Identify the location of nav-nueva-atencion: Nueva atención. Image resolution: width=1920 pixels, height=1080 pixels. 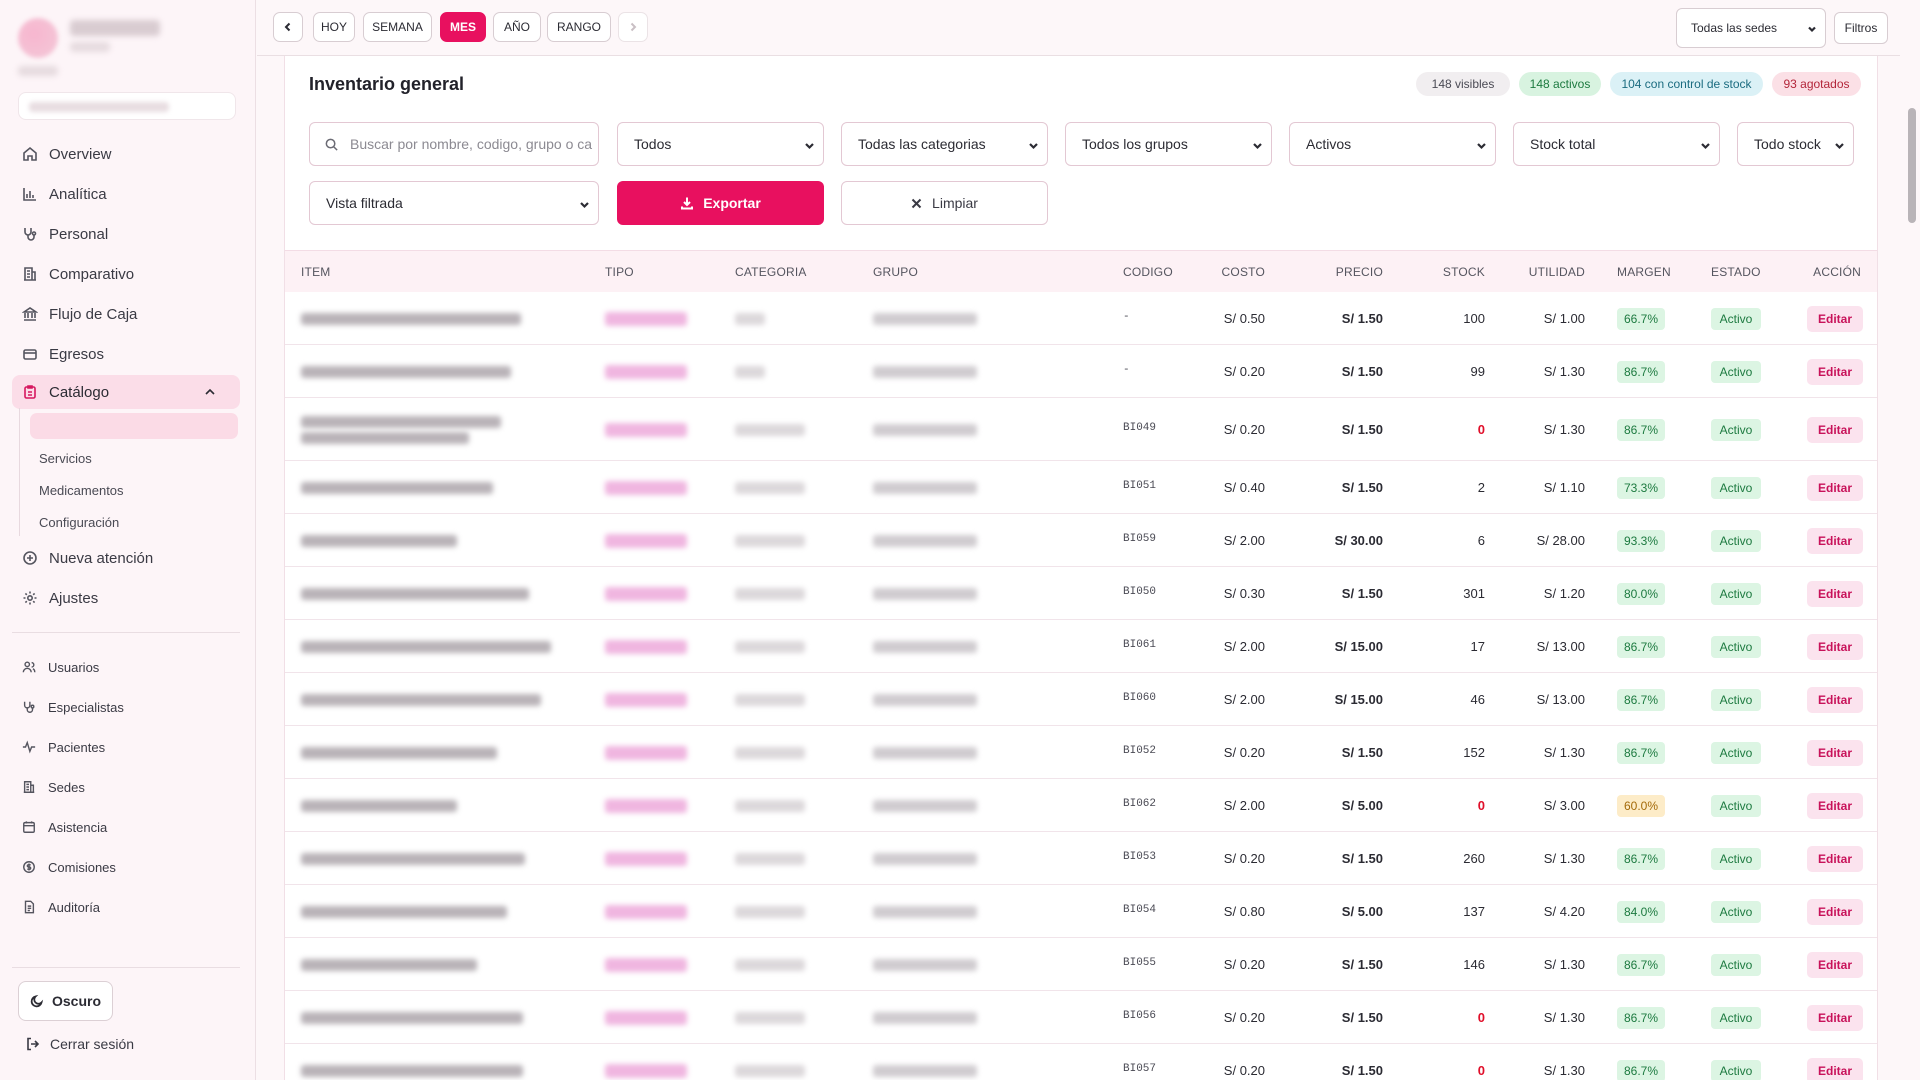
(126, 558).